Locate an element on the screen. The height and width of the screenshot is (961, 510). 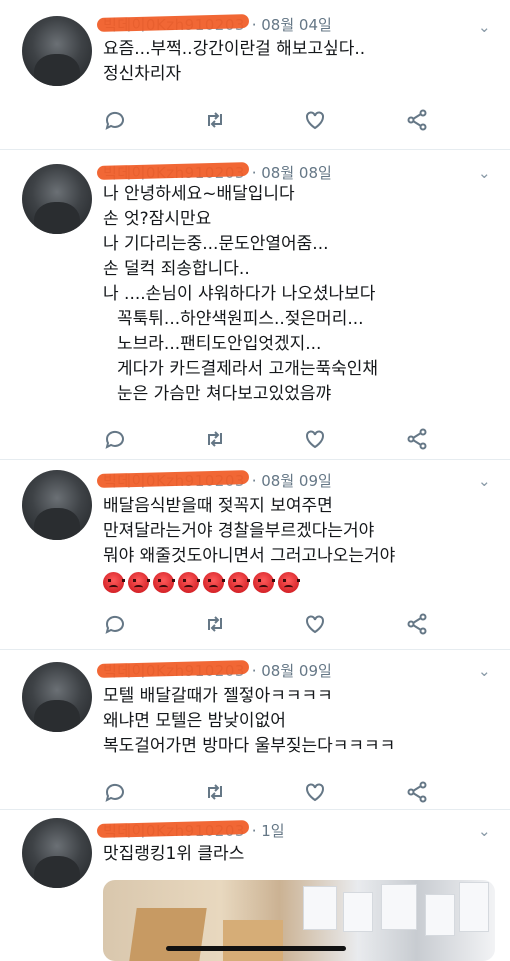
tweet-date: · 08월 04일 is located at coordinates (292, 25).